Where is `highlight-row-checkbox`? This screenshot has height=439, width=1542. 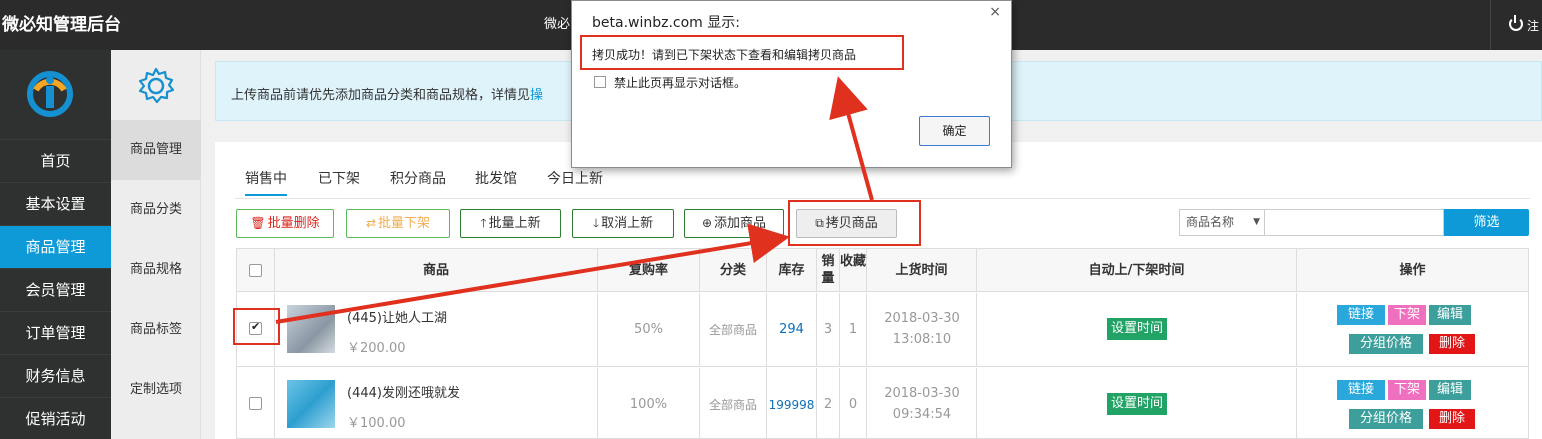
highlight-row-checkbox is located at coordinates (256, 326).